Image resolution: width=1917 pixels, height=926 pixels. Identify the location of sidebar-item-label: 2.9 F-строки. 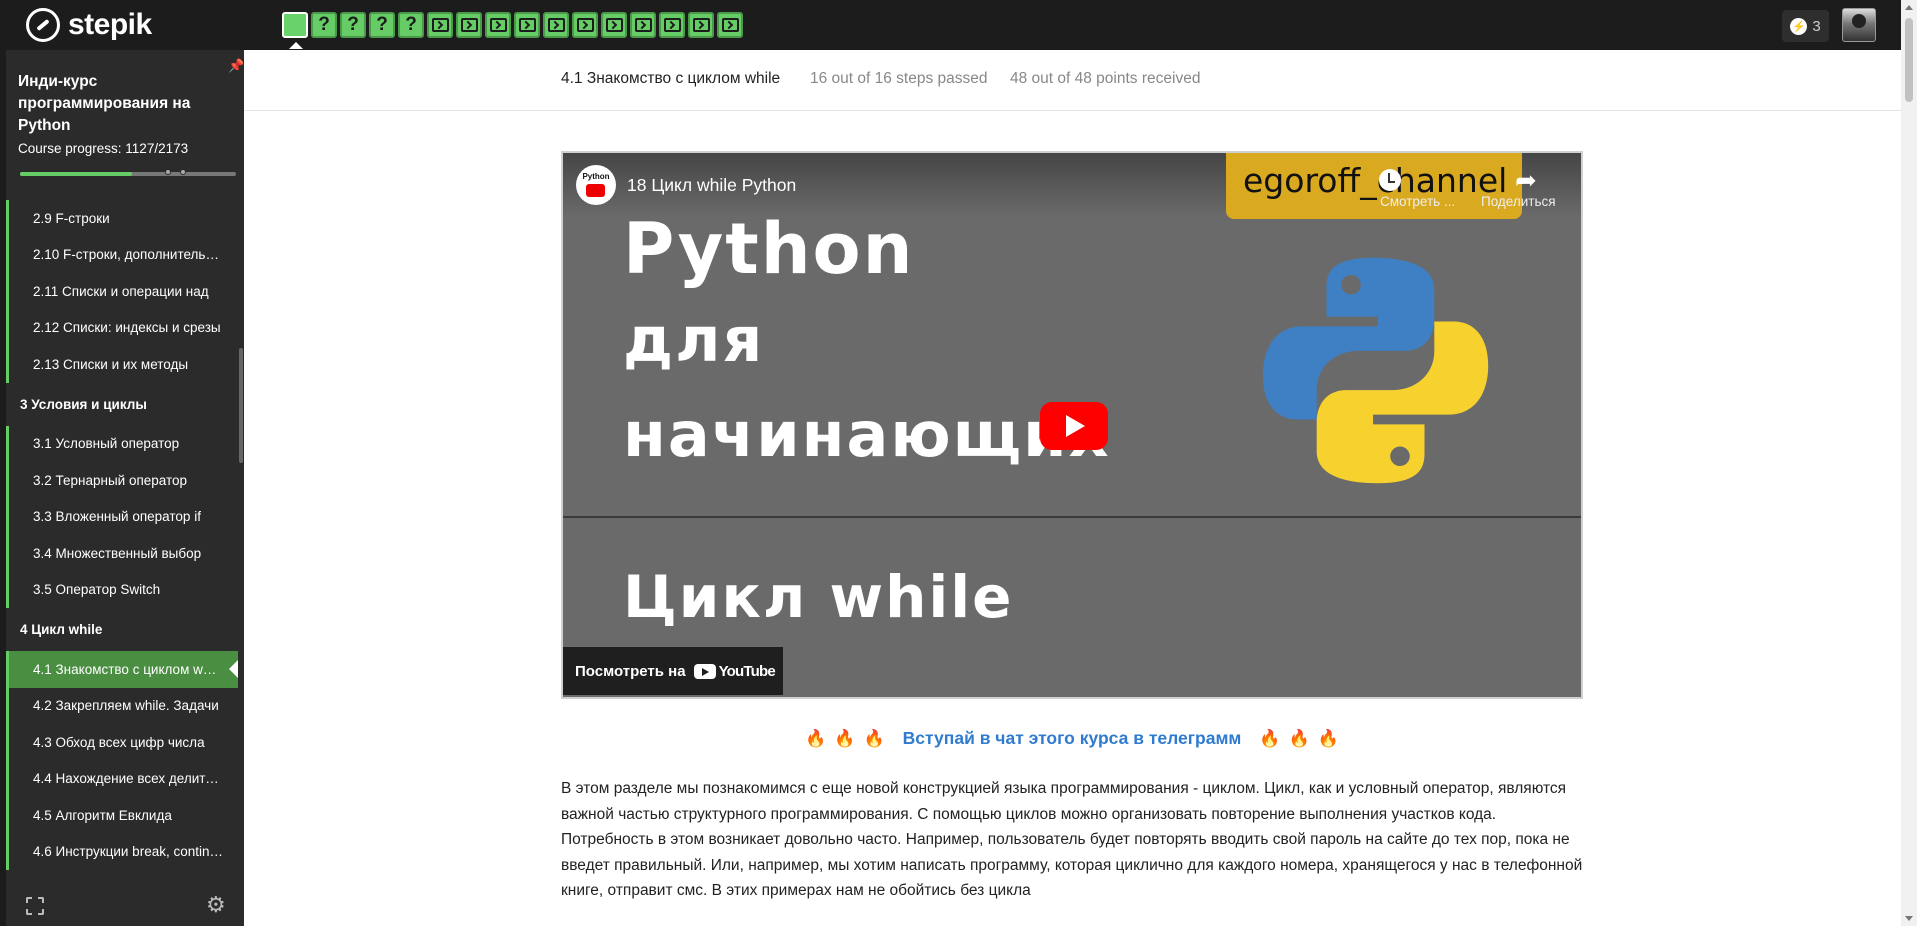
(71, 218).